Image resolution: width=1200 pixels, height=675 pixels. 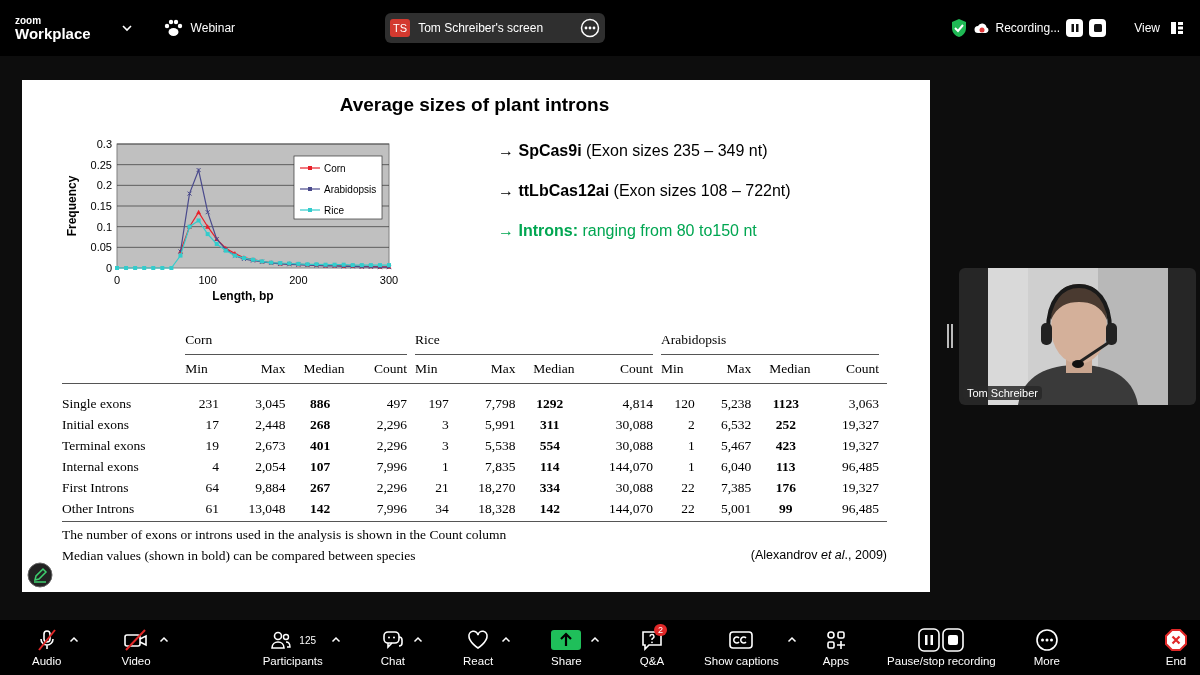 What do you see at coordinates (400, 28) in the screenshot?
I see `avatar-initials: TS` at bounding box center [400, 28].